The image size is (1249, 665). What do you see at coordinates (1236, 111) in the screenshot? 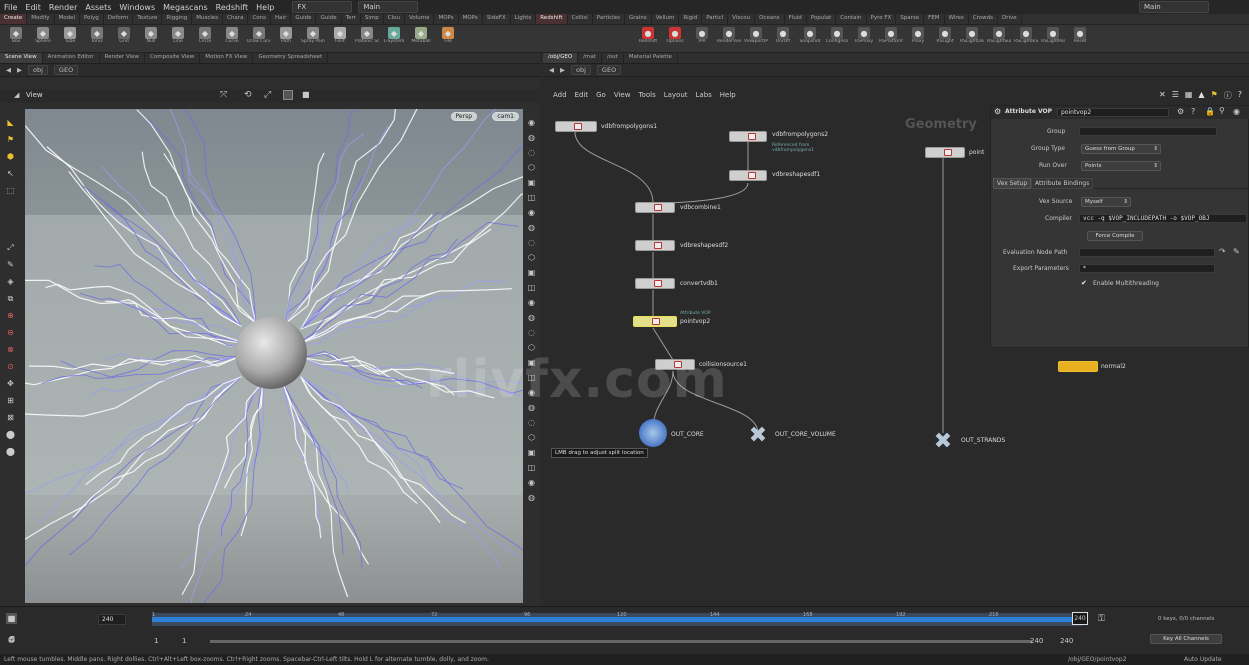
I see `eye-icon: ◉` at bounding box center [1236, 111].